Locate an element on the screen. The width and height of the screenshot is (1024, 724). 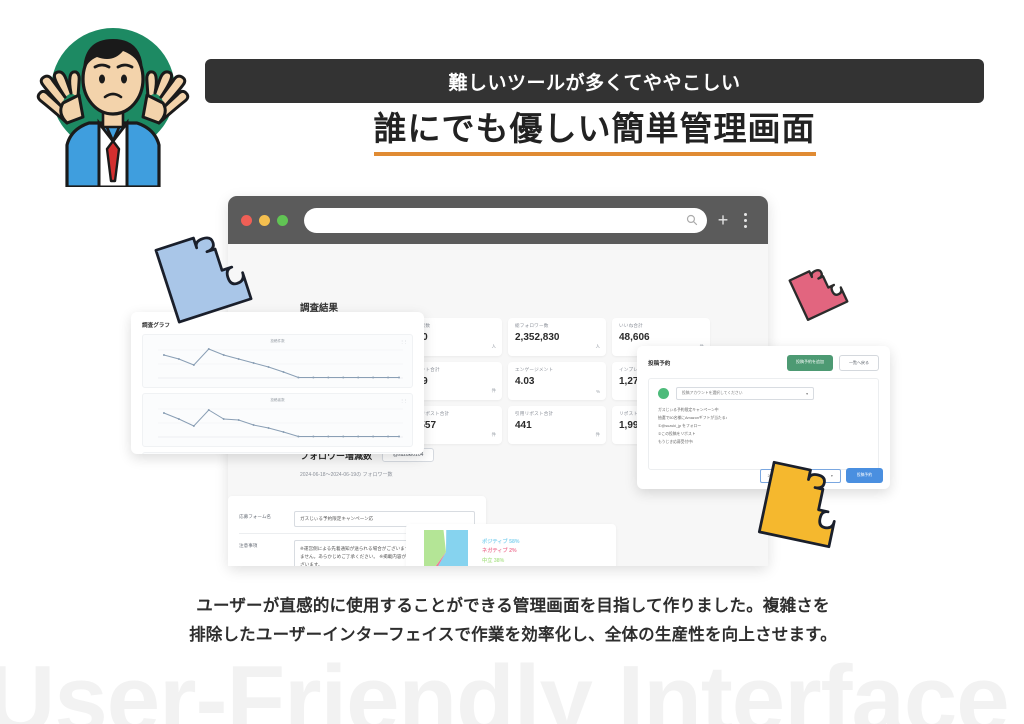
legend-negative: ネガティブ 2% is located at coordinates (499, 551).